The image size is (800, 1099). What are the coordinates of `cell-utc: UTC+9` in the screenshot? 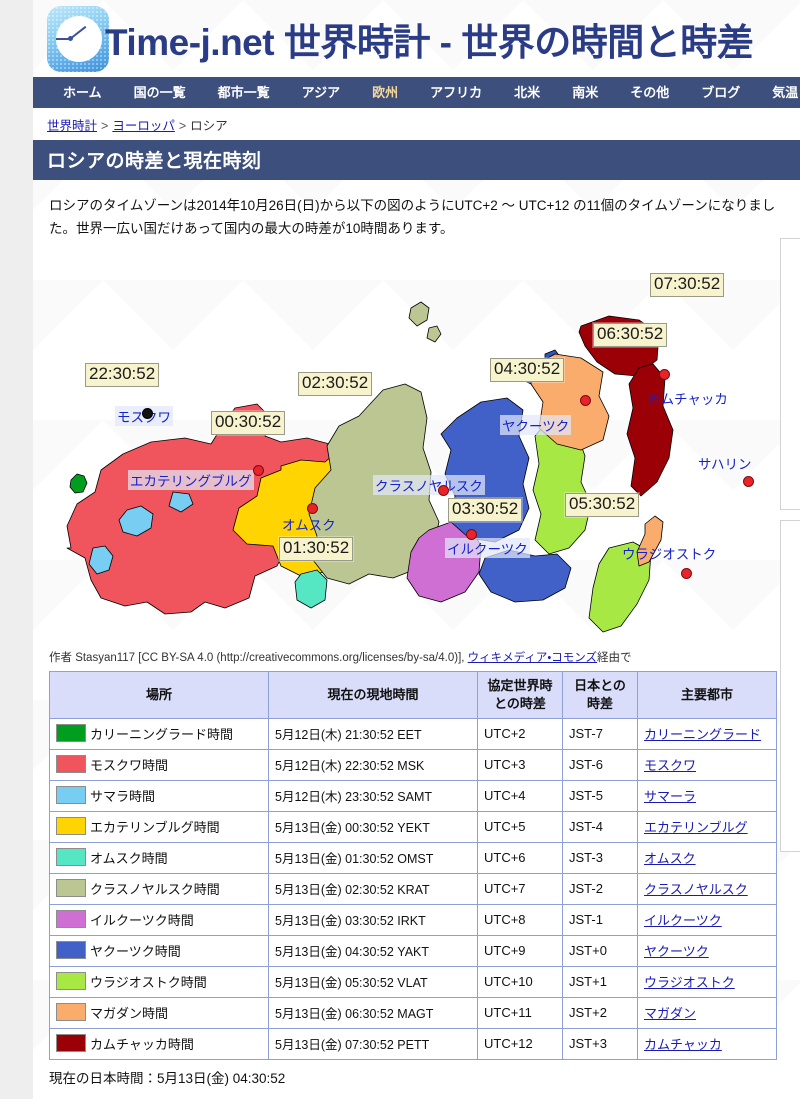 It's located at (520, 950).